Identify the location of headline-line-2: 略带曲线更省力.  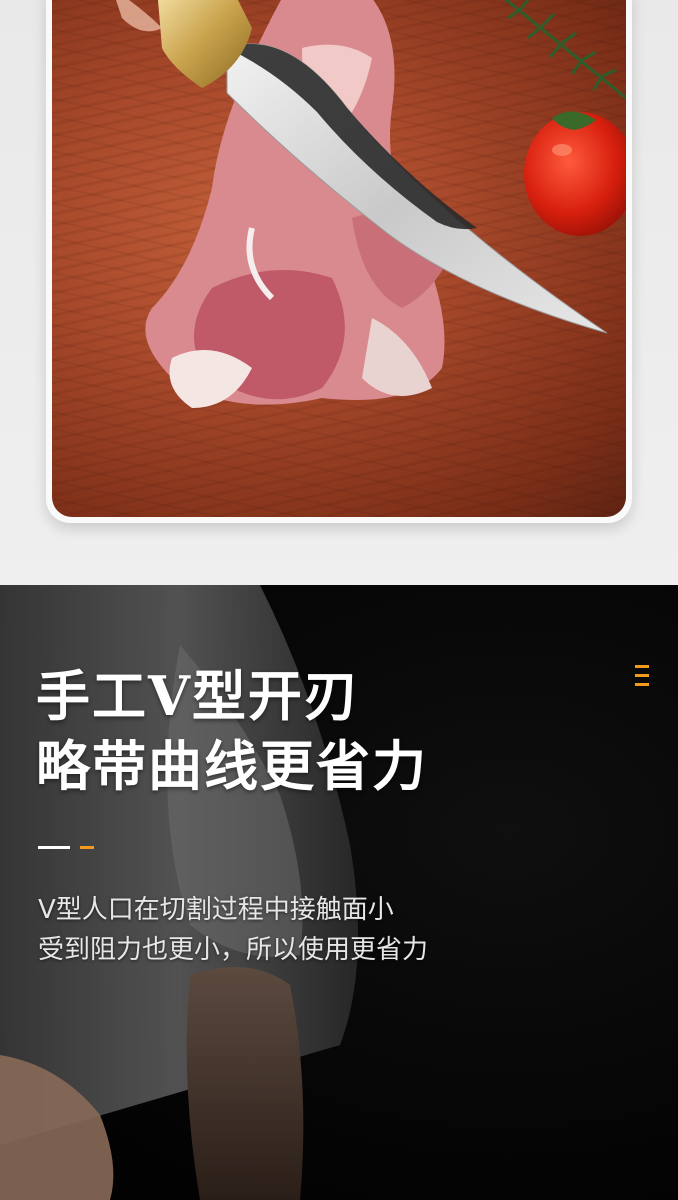
(232, 766).